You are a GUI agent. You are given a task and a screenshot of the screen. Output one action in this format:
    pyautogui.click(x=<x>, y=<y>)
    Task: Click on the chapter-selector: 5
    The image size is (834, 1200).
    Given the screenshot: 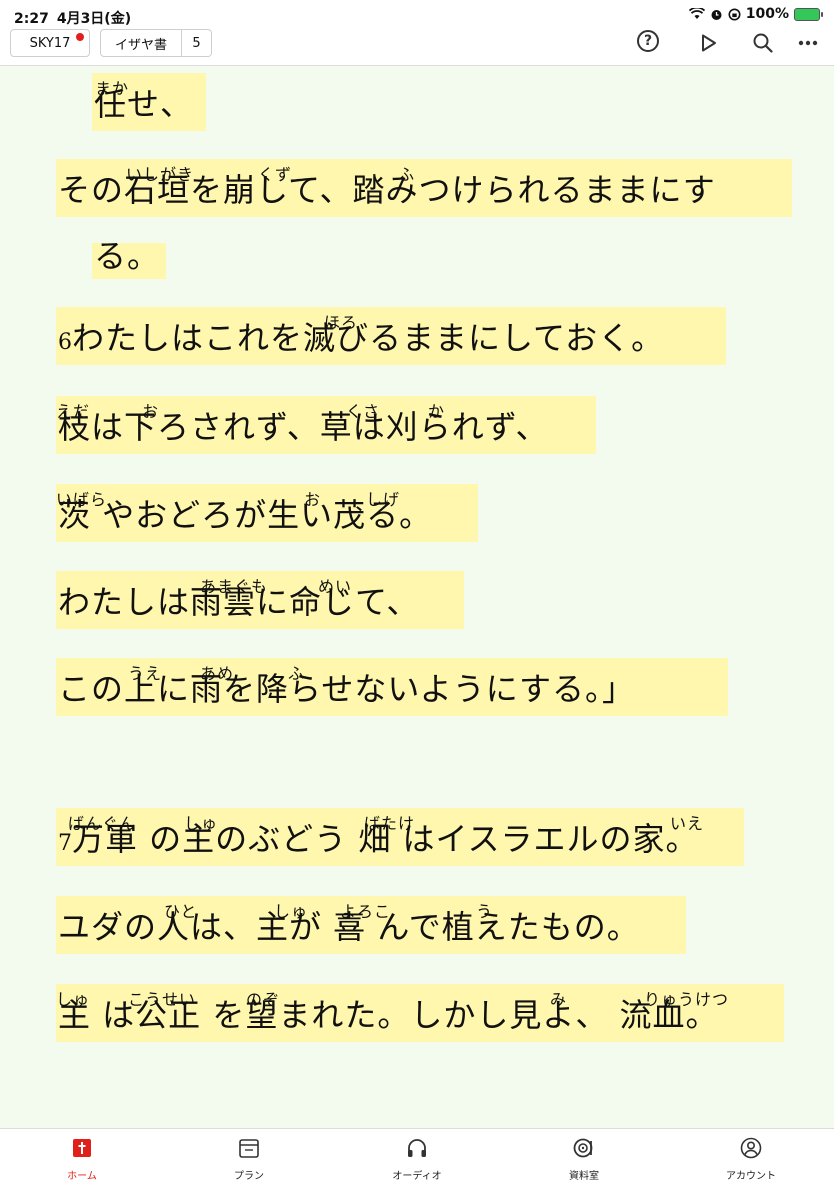 What is the action you would take?
    pyautogui.click(x=197, y=43)
    